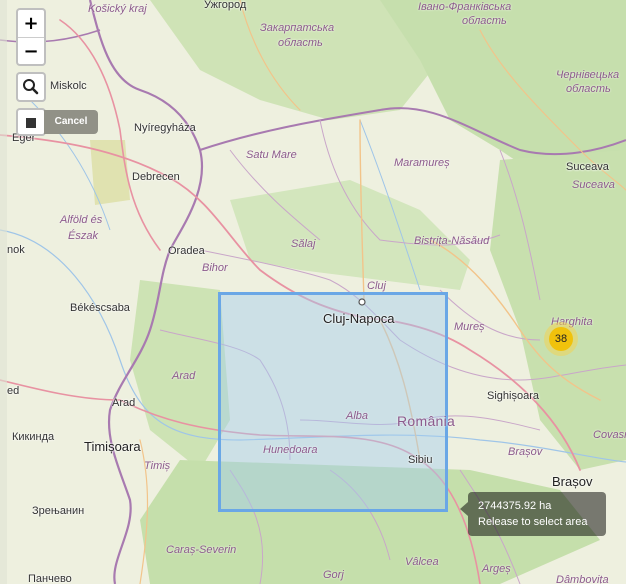  Describe the element at coordinates (186, 251) in the screenshot. I see `map-label-oradea: Oradea` at that location.